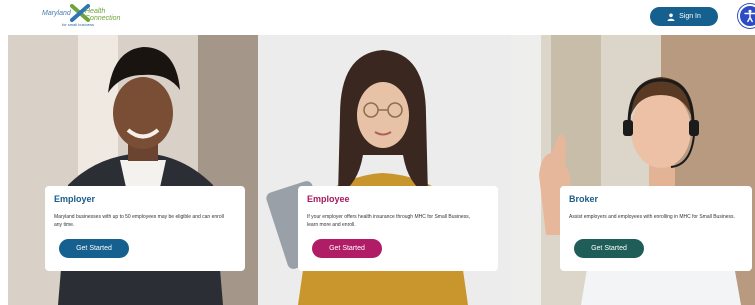  I want to click on employee-title: Employee, so click(328, 199).